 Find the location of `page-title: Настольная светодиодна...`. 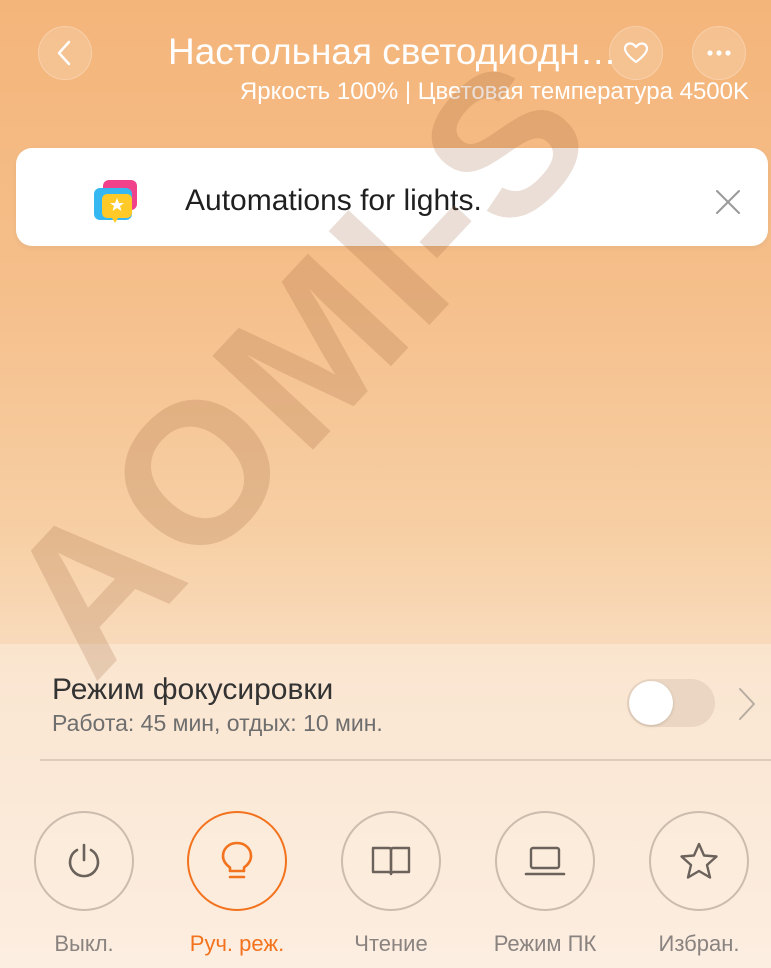

page-title: Настольная светодиодна... is located at coordinates (397, 51).